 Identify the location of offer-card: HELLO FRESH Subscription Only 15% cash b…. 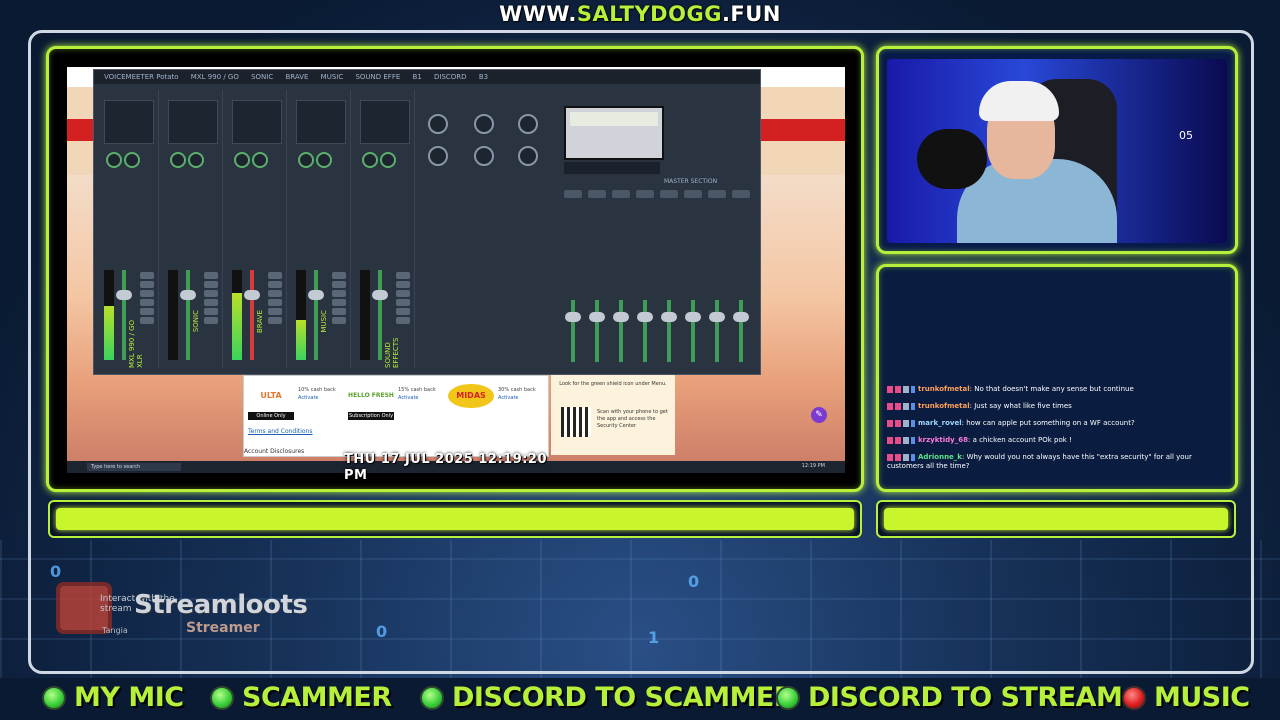
(395, 400).